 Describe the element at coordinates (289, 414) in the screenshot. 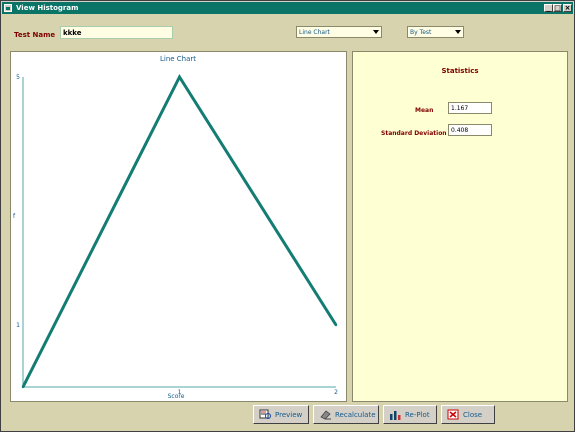

I see `preview-label: Preview` at that location.